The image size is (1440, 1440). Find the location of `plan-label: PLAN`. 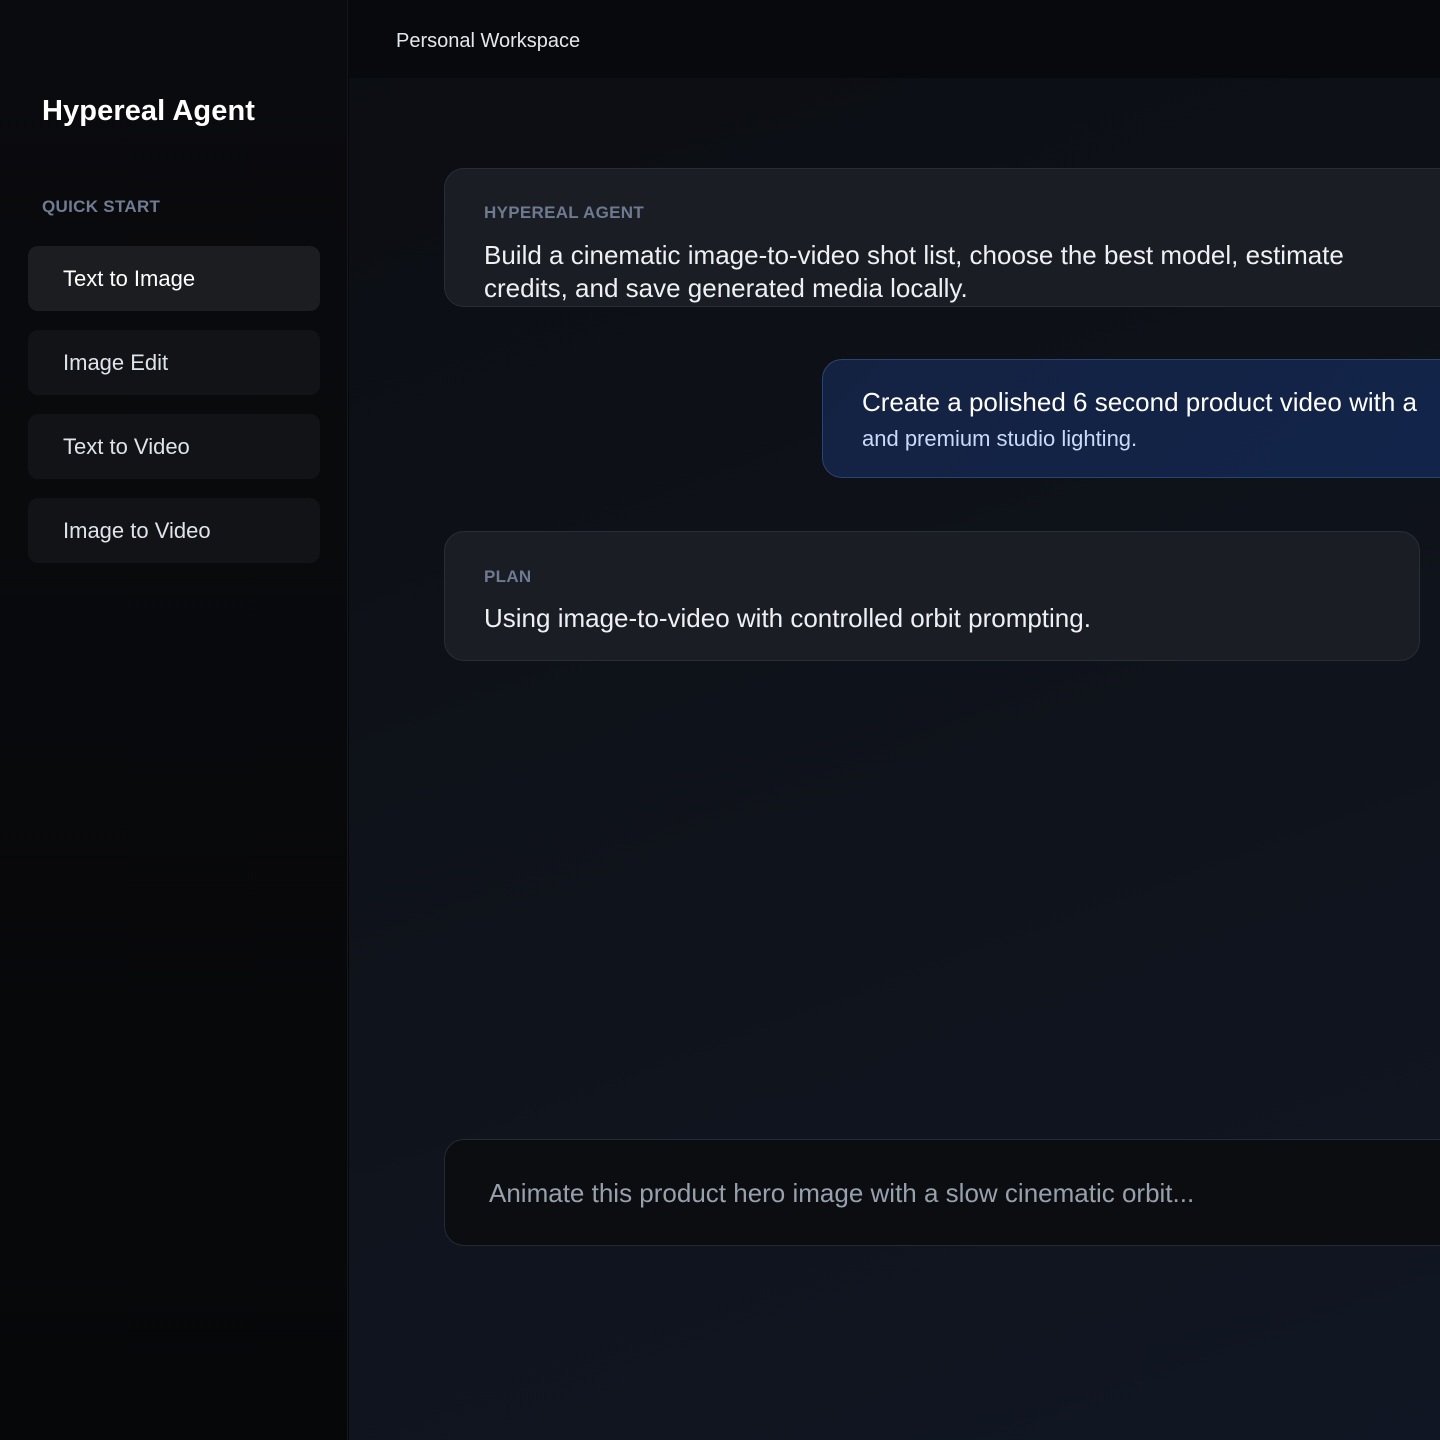

plan-label: PLAN is located at coordinates (508, 576).